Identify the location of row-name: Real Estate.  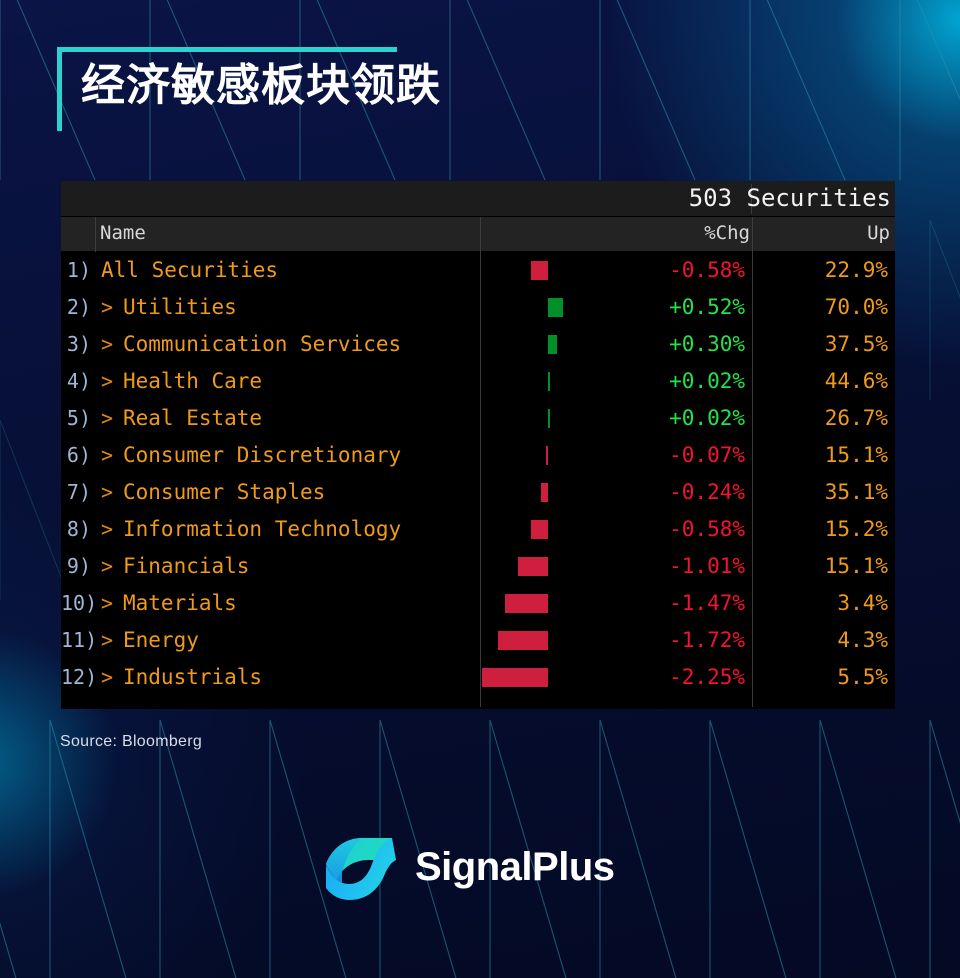
(192, 418).